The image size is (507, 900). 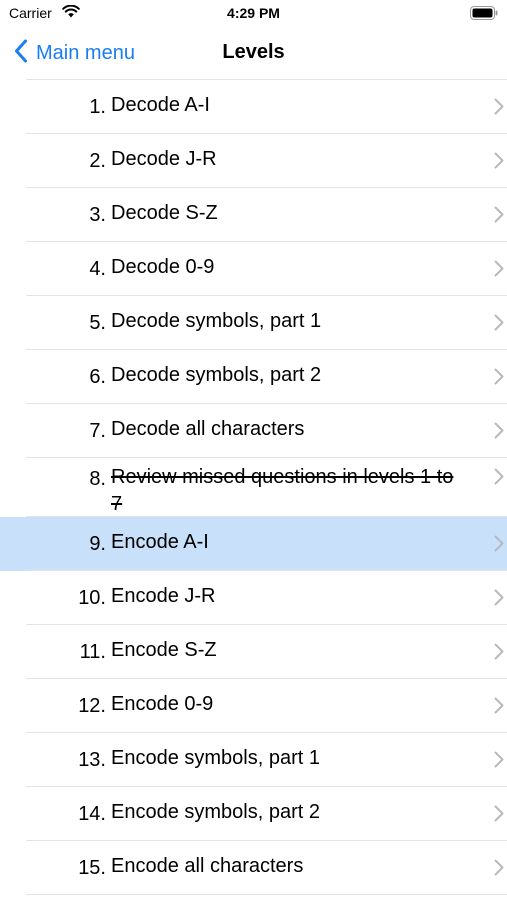 I want to click on level-number: 7., so click(x=97, y=431).